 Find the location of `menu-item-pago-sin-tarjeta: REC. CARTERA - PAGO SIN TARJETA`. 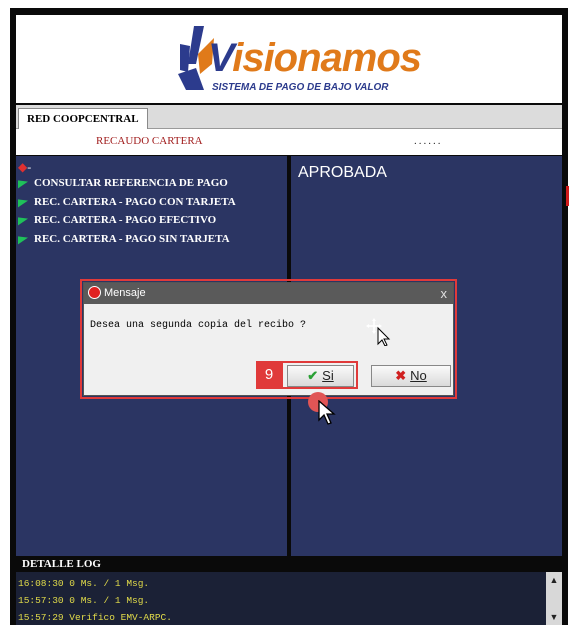

menu-item-pago-sin-tarjeta: REC. CARTERA - PAGO SIN TARJETA is located at coordinates (124, 239).